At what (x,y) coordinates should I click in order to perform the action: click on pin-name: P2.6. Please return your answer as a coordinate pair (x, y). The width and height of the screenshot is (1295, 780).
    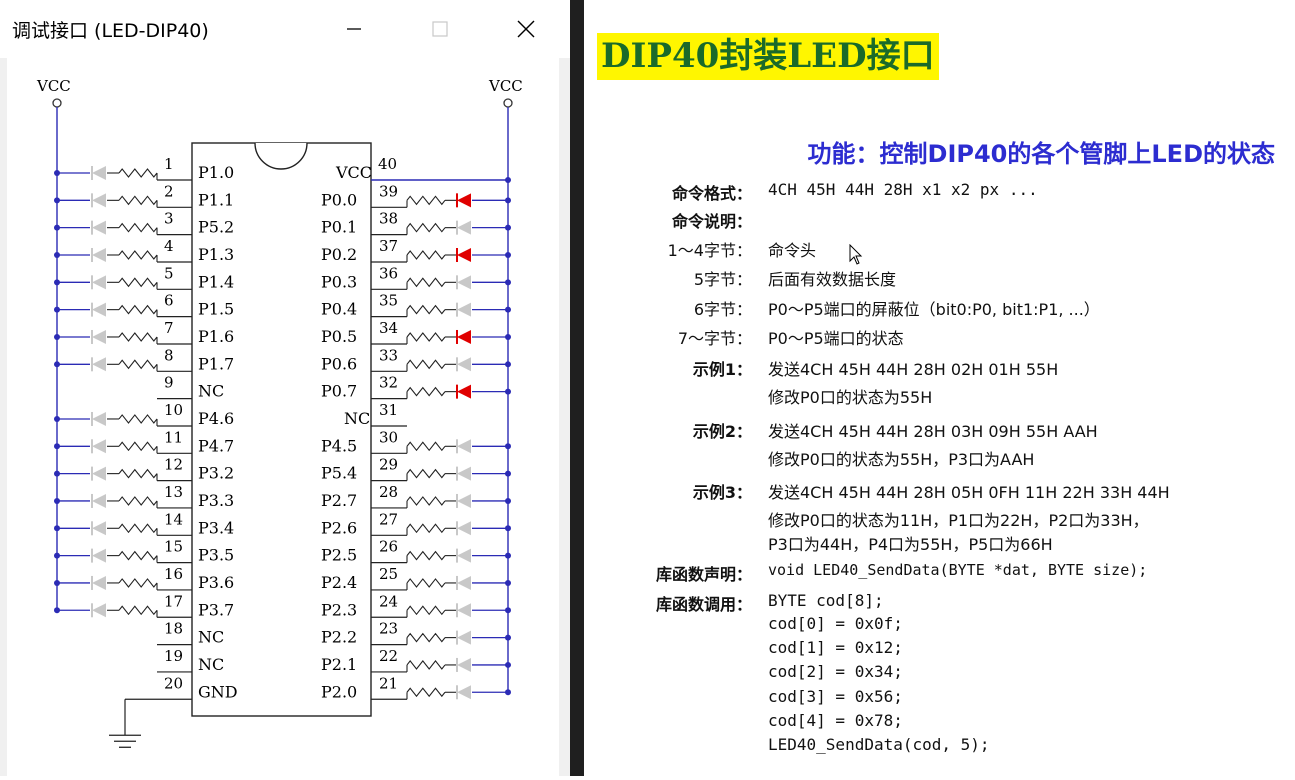
    Looking at the image, I should click on (339, 527).